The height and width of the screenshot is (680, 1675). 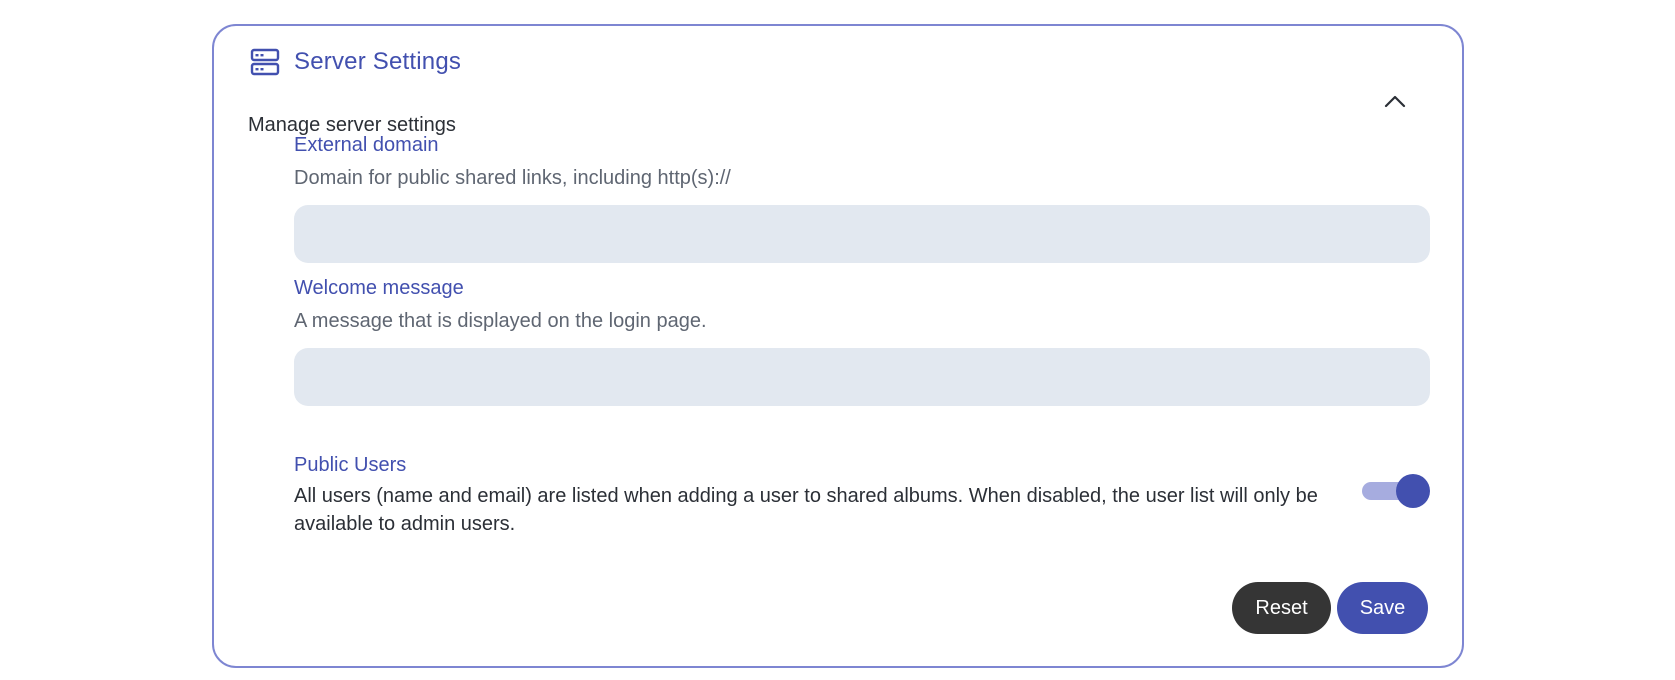 I want to click on section-header: Server Settings, so click(x=355, y=62).